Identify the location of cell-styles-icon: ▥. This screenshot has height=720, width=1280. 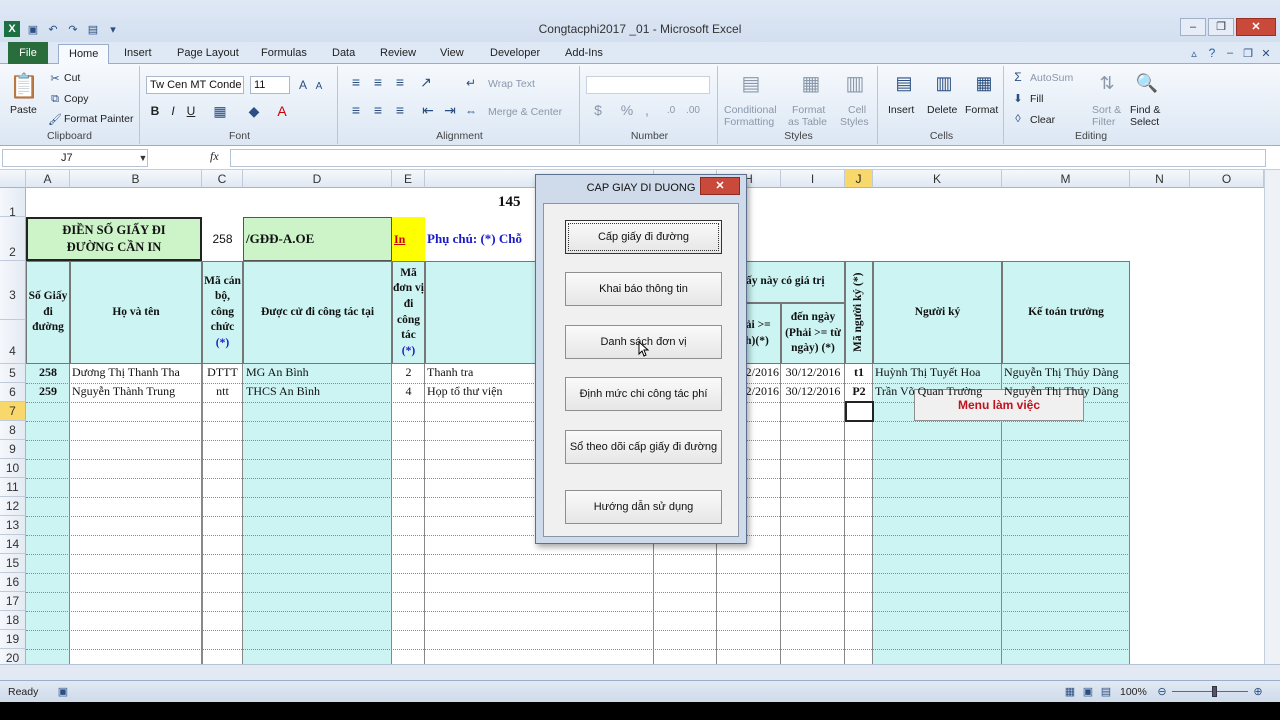
(855, 83).